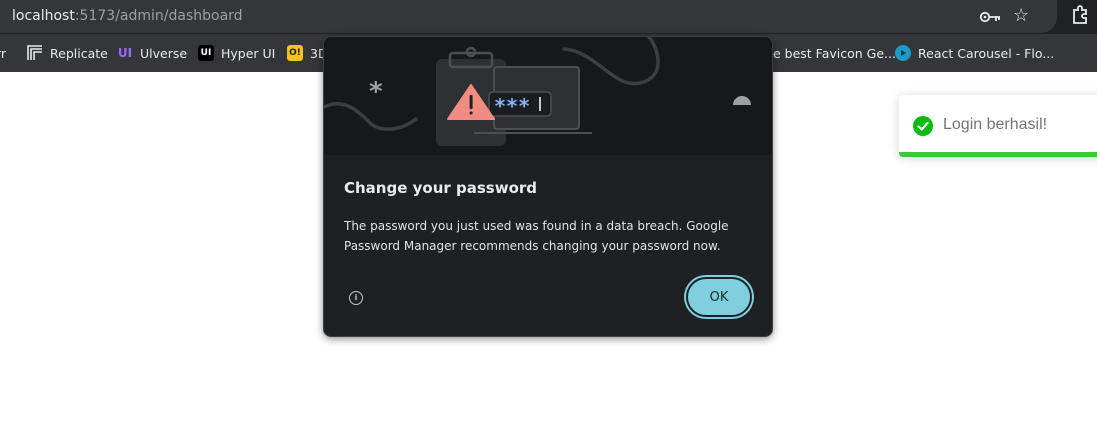  What do you see at coordinates (79, 53) in the screenshot?
I see `bookmark-label: Replicate` at bounding box center [79, 53].